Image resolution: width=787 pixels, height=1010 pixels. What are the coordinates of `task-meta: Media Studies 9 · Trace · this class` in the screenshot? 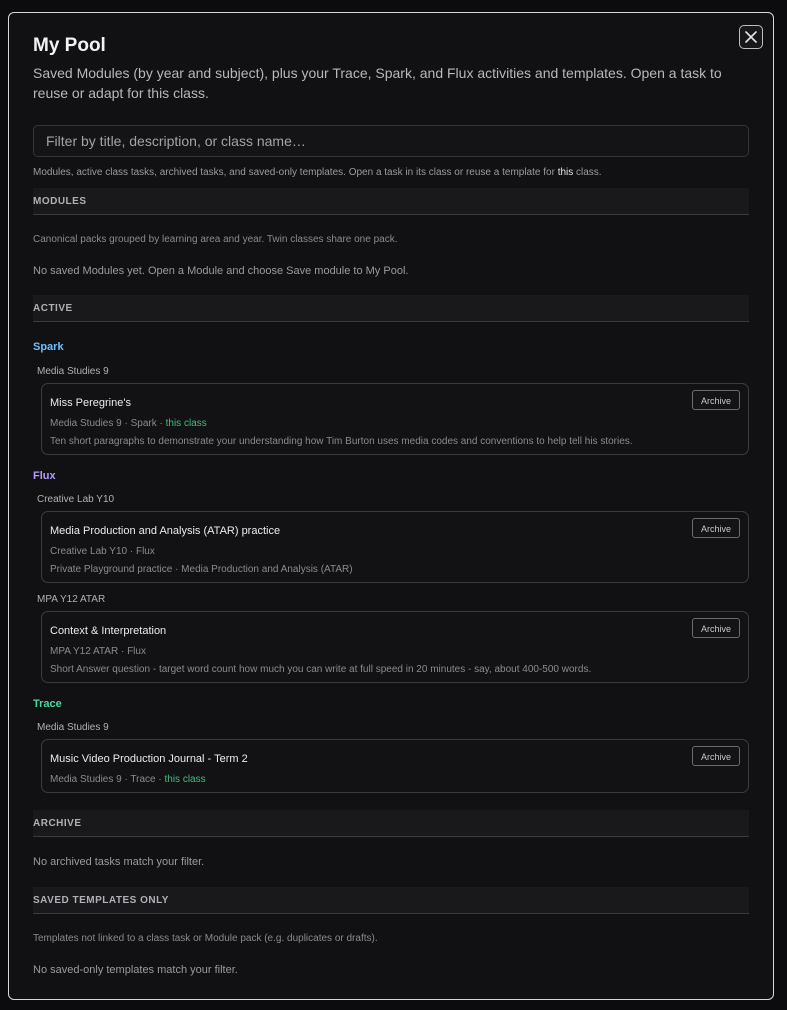 It's located at (128, 779).